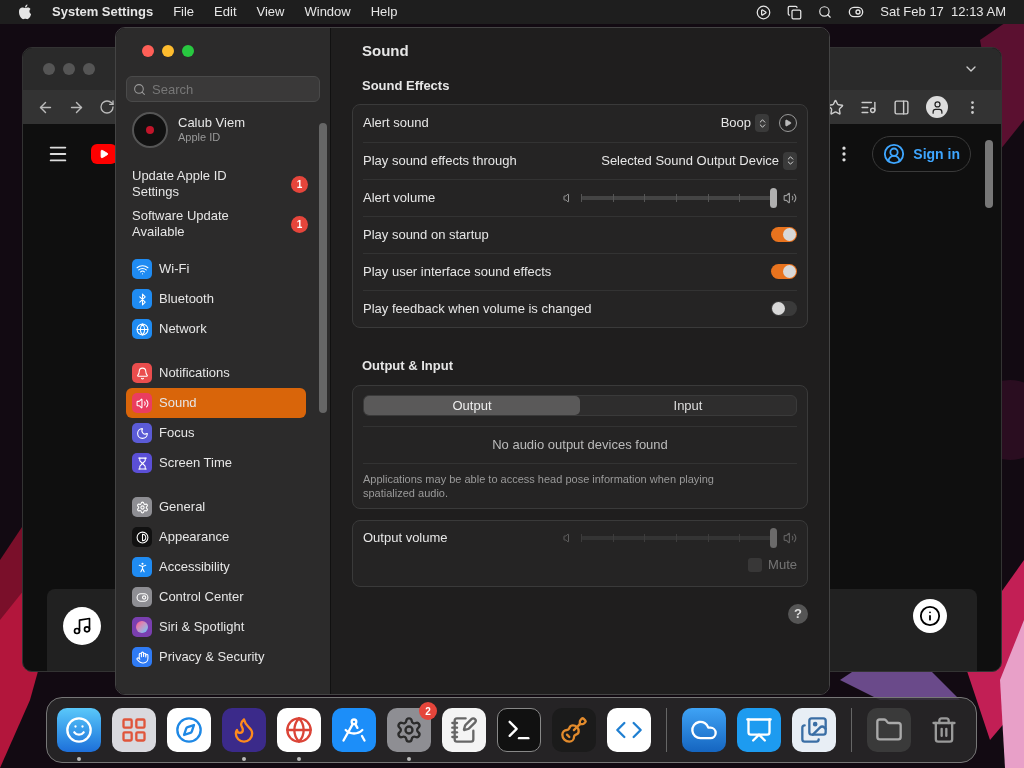 This screenshot has height=768, width=1024. I want to click on sidebar-item: Focus, so click(216, 433).